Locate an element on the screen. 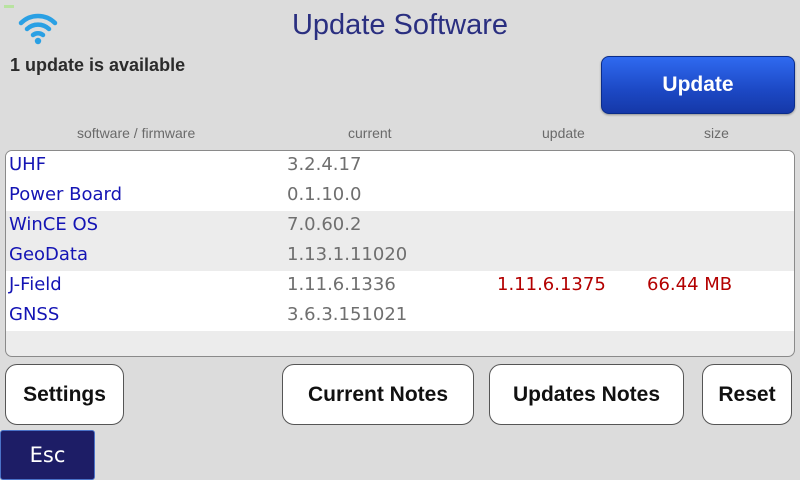 The height and width of the screenshot is (480, 800). row-name: UHF is located at coordinates (28, 164).